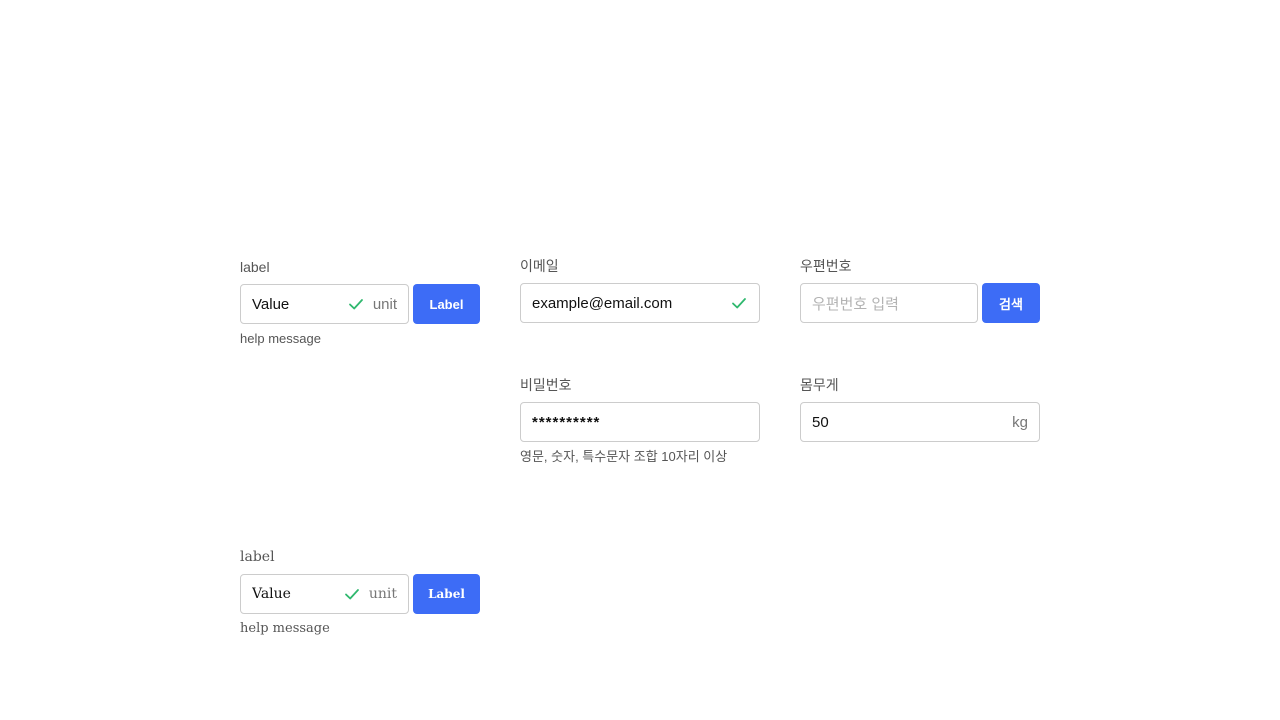 Image resolution: width=1280 pixels, height=720 pixels. Describe the element at coordinates (624, 456) in the screenshot. I see `password-help: 영문, 숫자, 특수문자 조합 10자리 이상` at that location.